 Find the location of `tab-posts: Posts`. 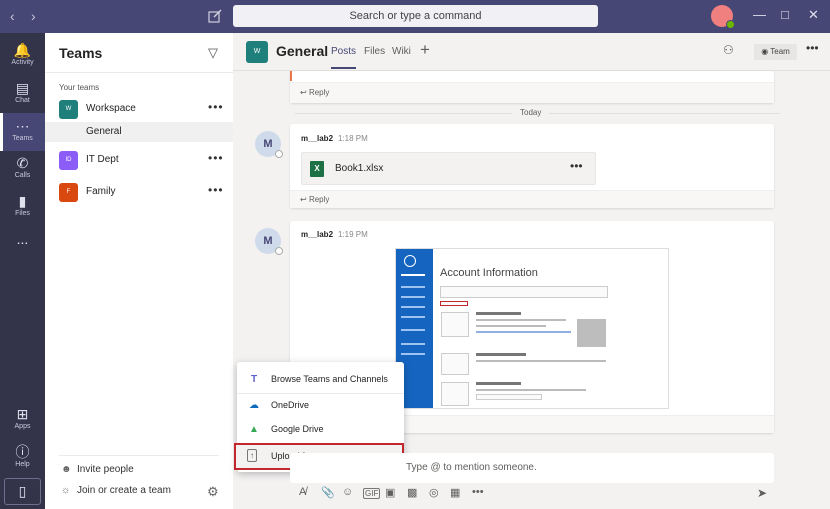

tab-posts: Posts is located at coordinates (344, 57).